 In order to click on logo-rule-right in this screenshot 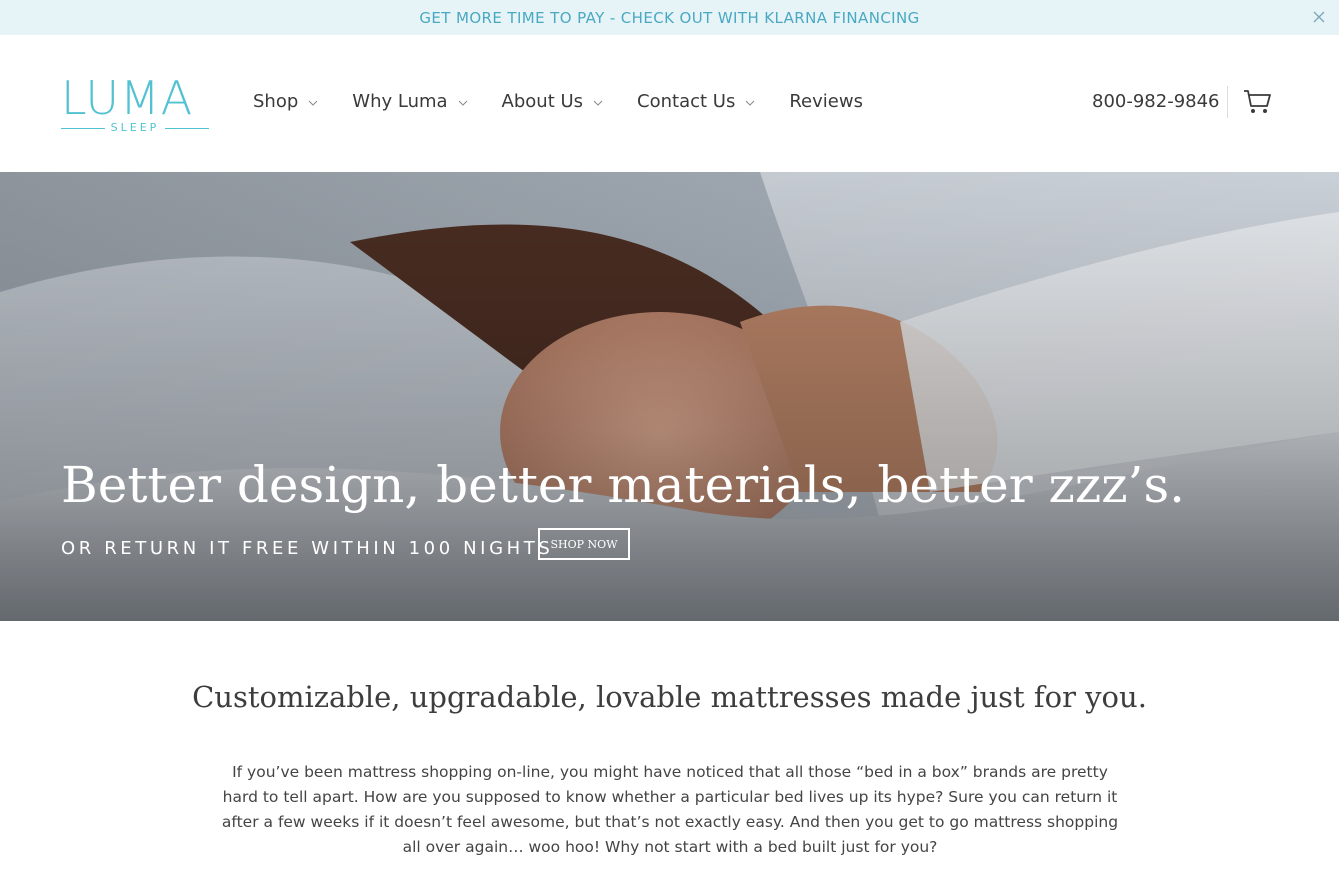, I will do `click(187, 128)`.